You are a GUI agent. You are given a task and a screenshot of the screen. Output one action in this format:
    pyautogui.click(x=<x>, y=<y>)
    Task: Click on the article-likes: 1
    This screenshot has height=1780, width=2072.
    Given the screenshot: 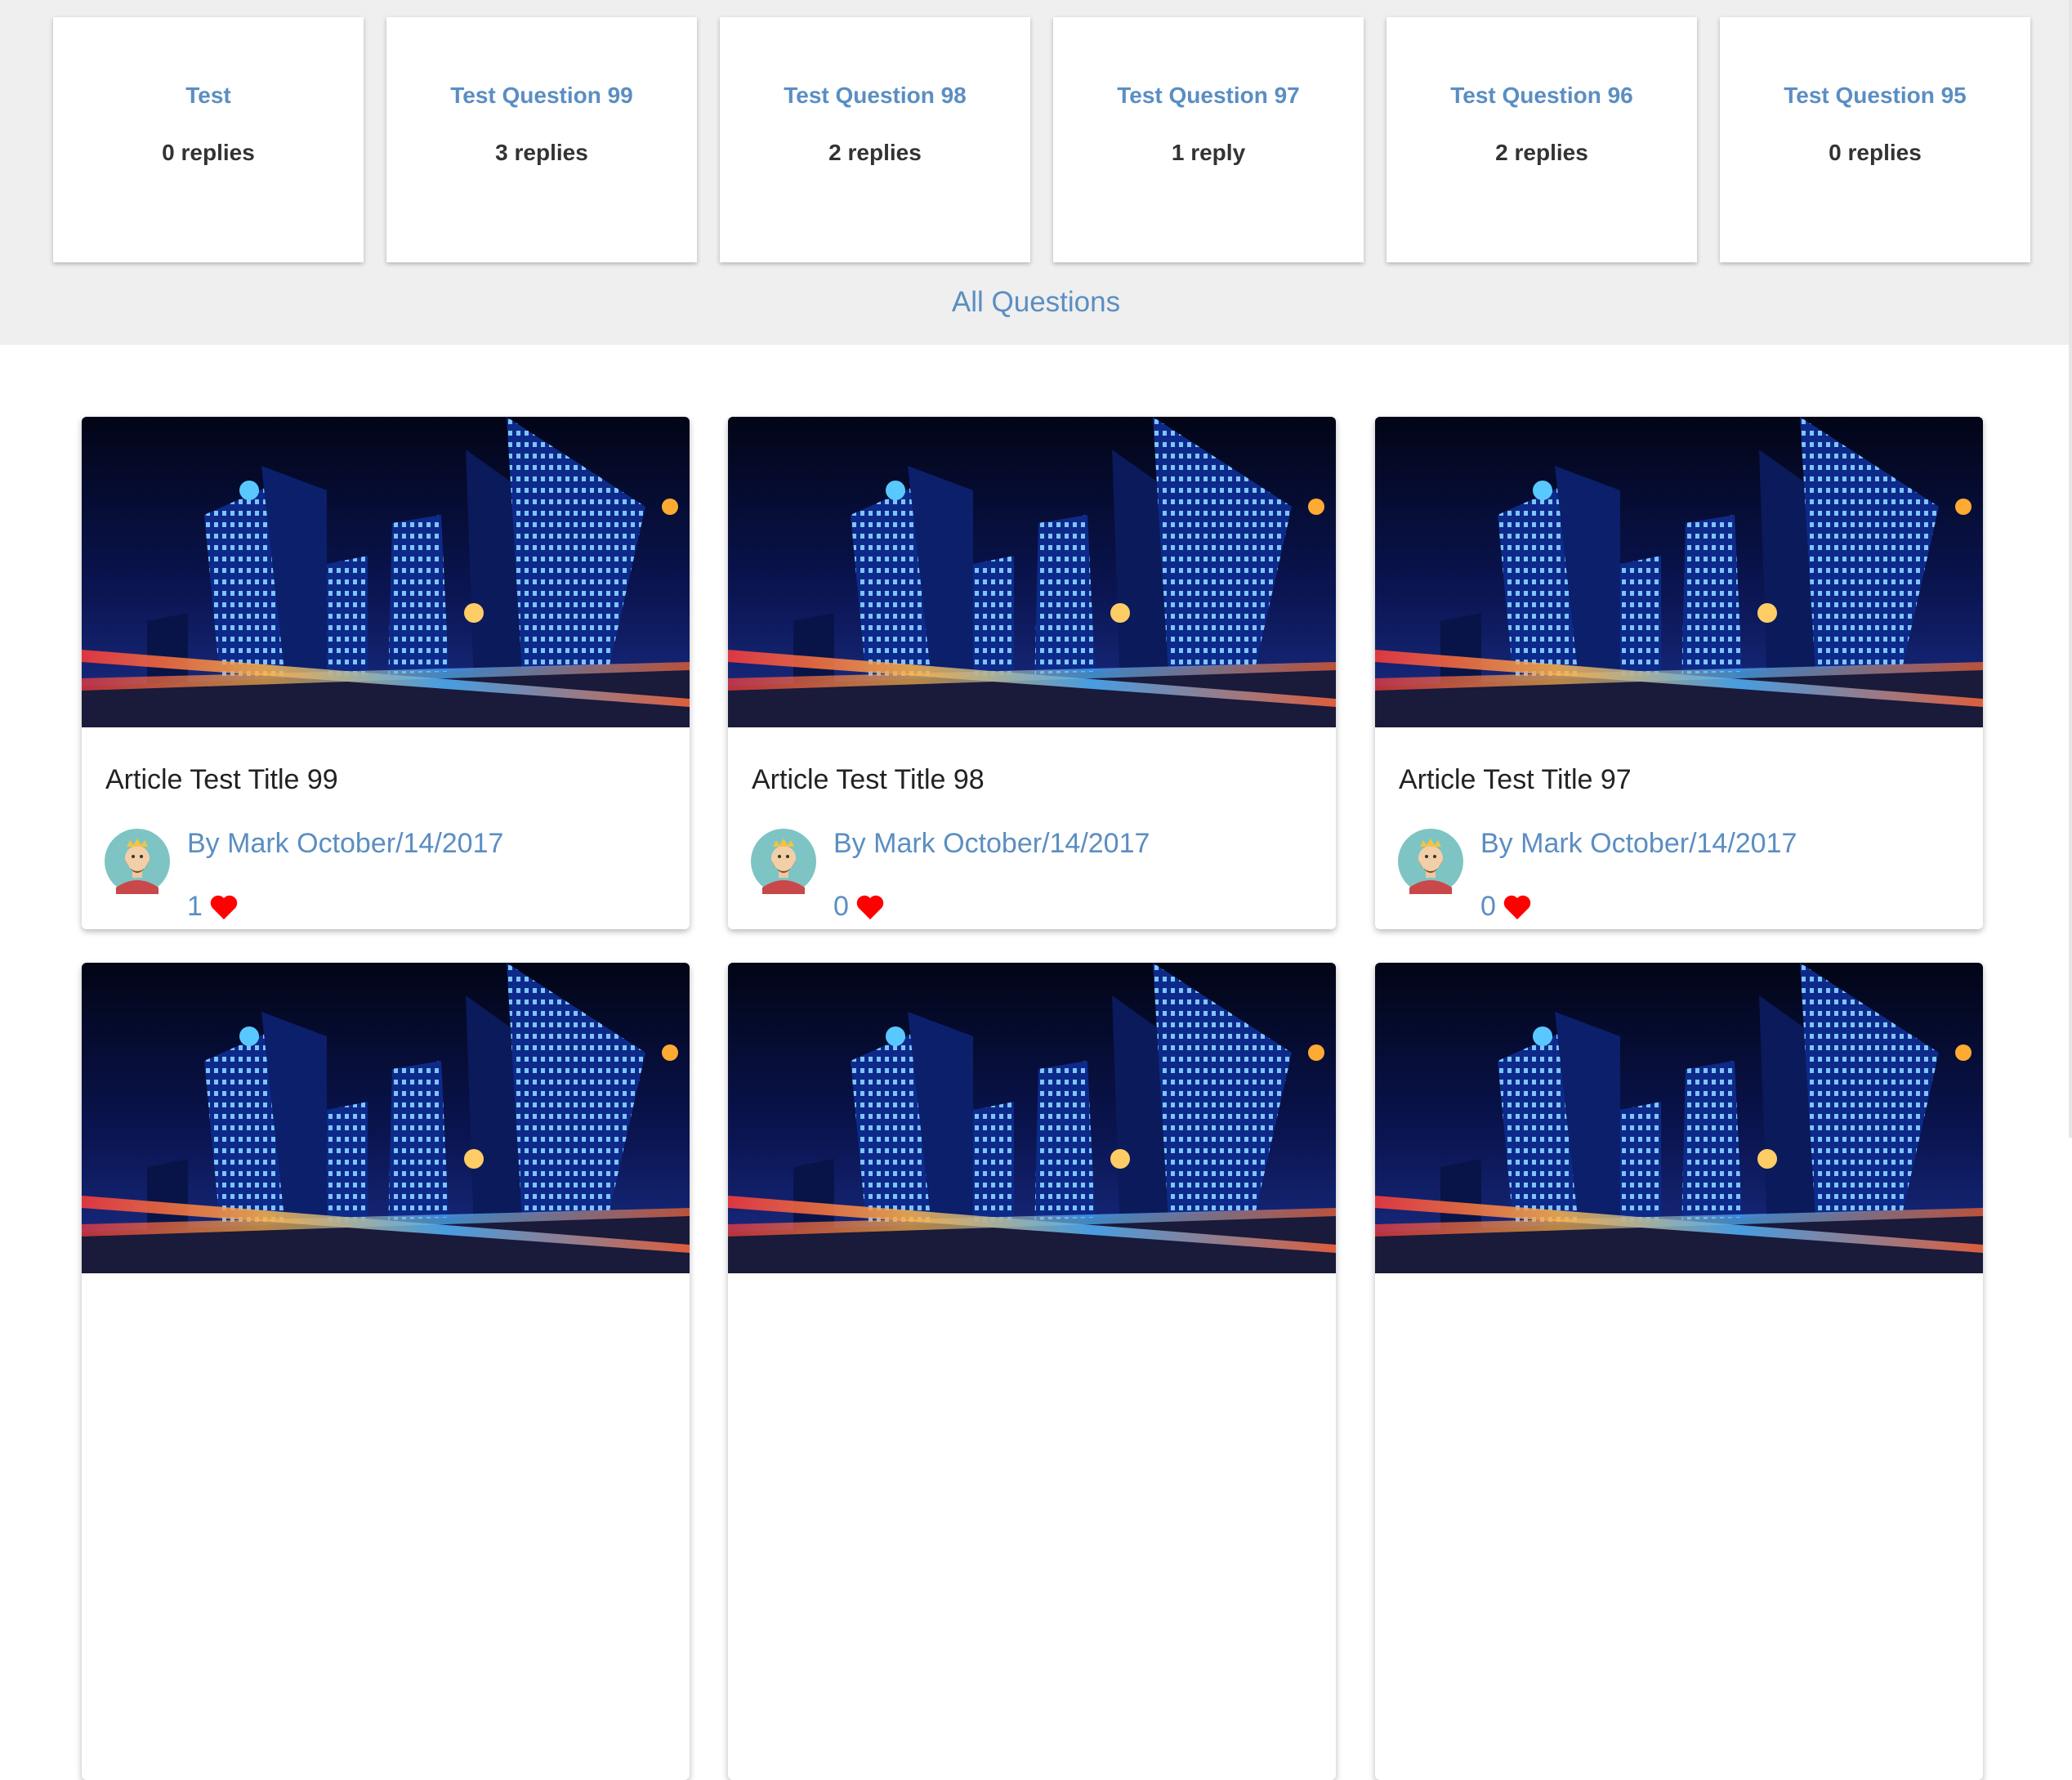 What is the action you would take?
    pyautogui.click(x=213, y=907)
    